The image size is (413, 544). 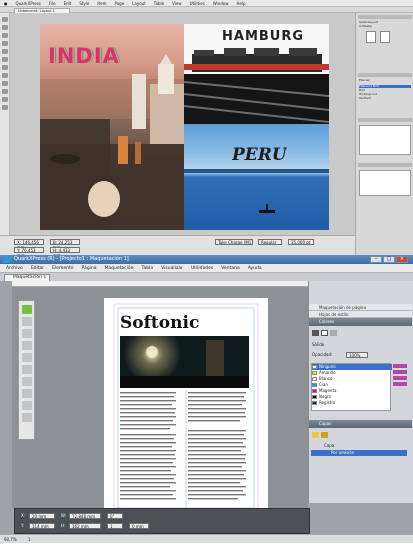 What do you see at coordinates (29, 539) in the screenshot?
I see `page-number: 1` at bounding box center [29, 539].